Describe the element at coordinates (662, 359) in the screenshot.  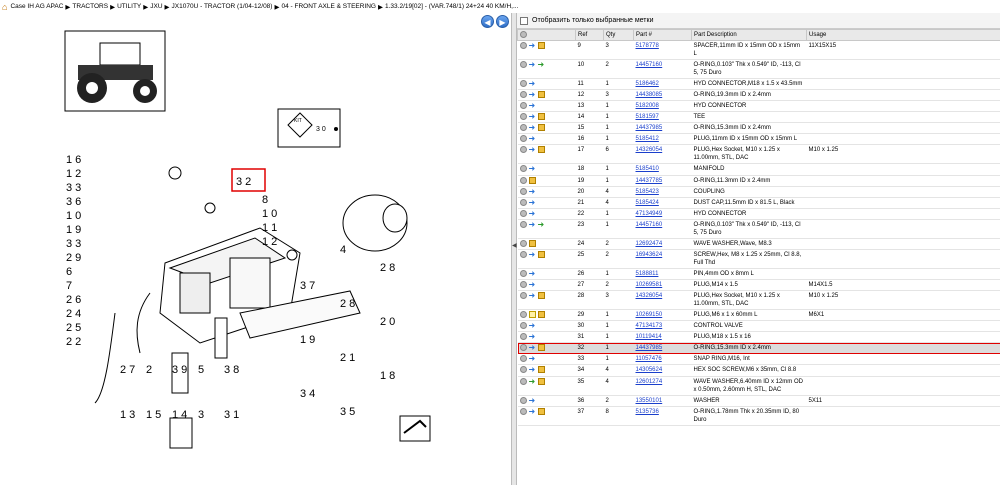
I see `part-number-link: 11057476` at that location.